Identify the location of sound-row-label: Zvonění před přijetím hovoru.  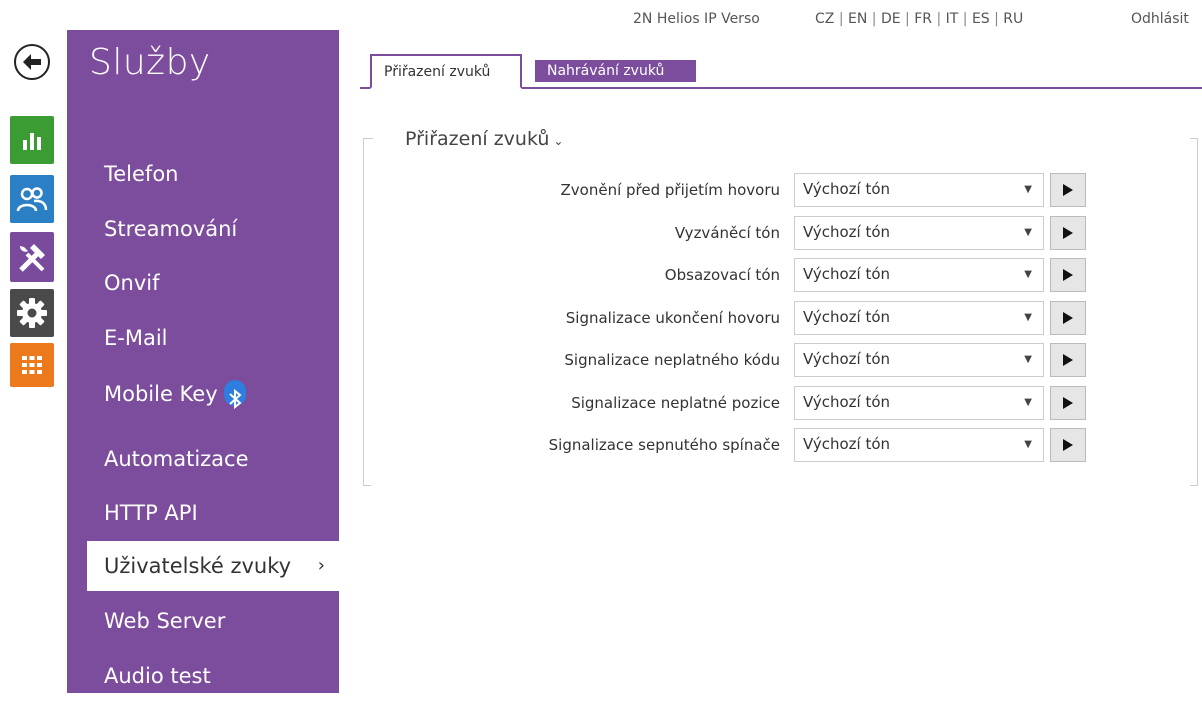
(670, 190).